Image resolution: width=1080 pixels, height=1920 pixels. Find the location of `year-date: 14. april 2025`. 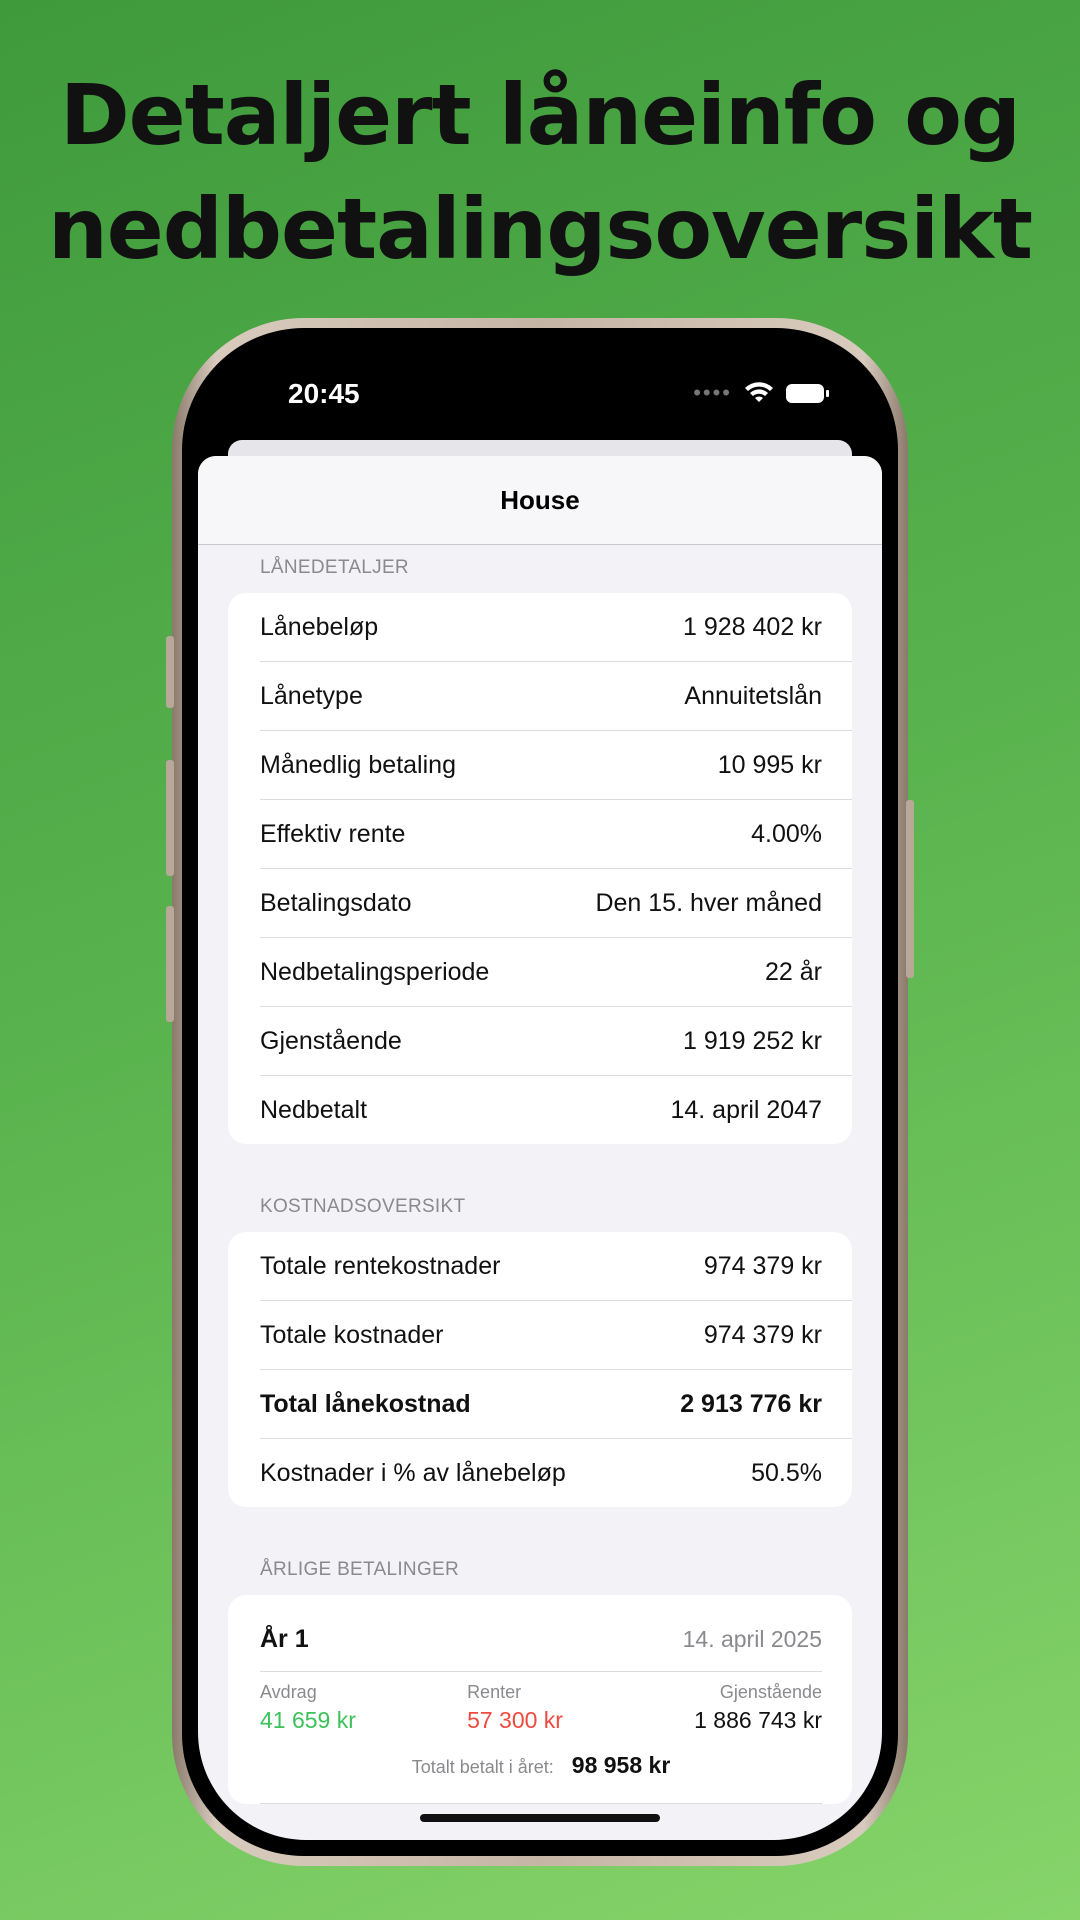

year-date: 14. april 2025 is located at coordinates (752, 1638).